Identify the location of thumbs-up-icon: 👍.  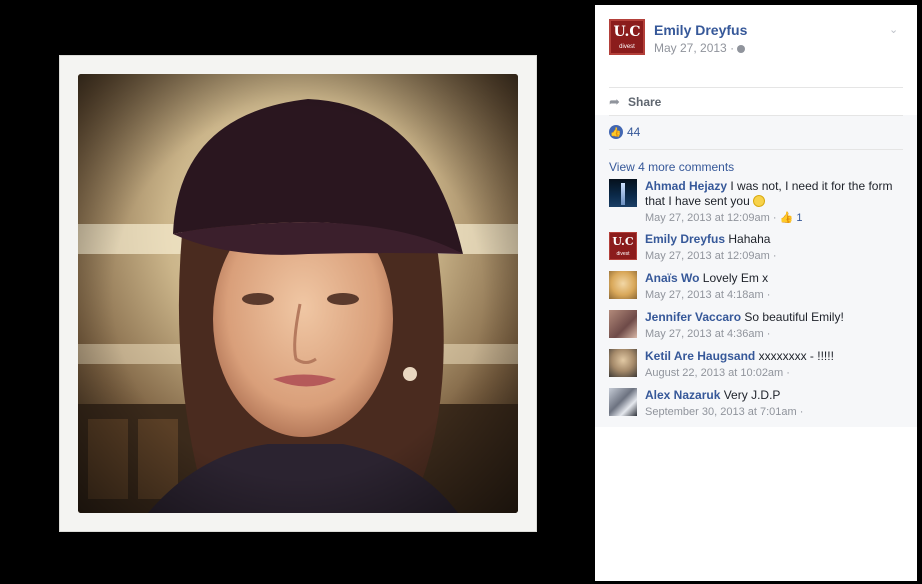
(786, 218).